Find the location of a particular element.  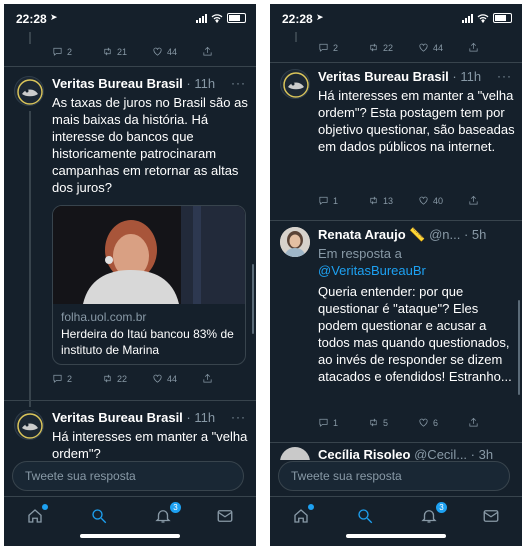

tweet-age: 11h is located at coordinates (205, 417).